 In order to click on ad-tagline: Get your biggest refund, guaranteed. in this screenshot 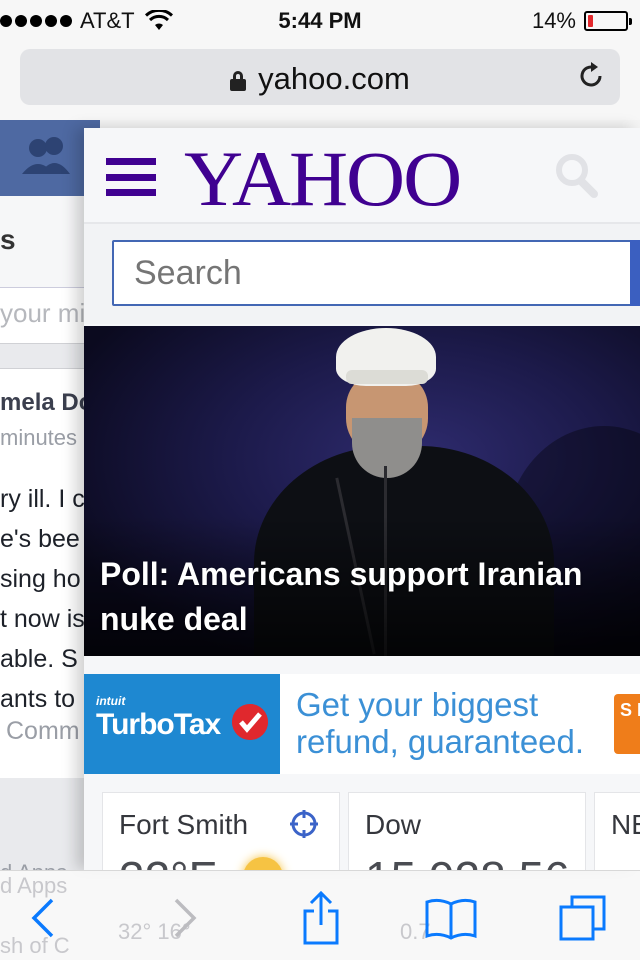, I will do `click(440, 723)`.